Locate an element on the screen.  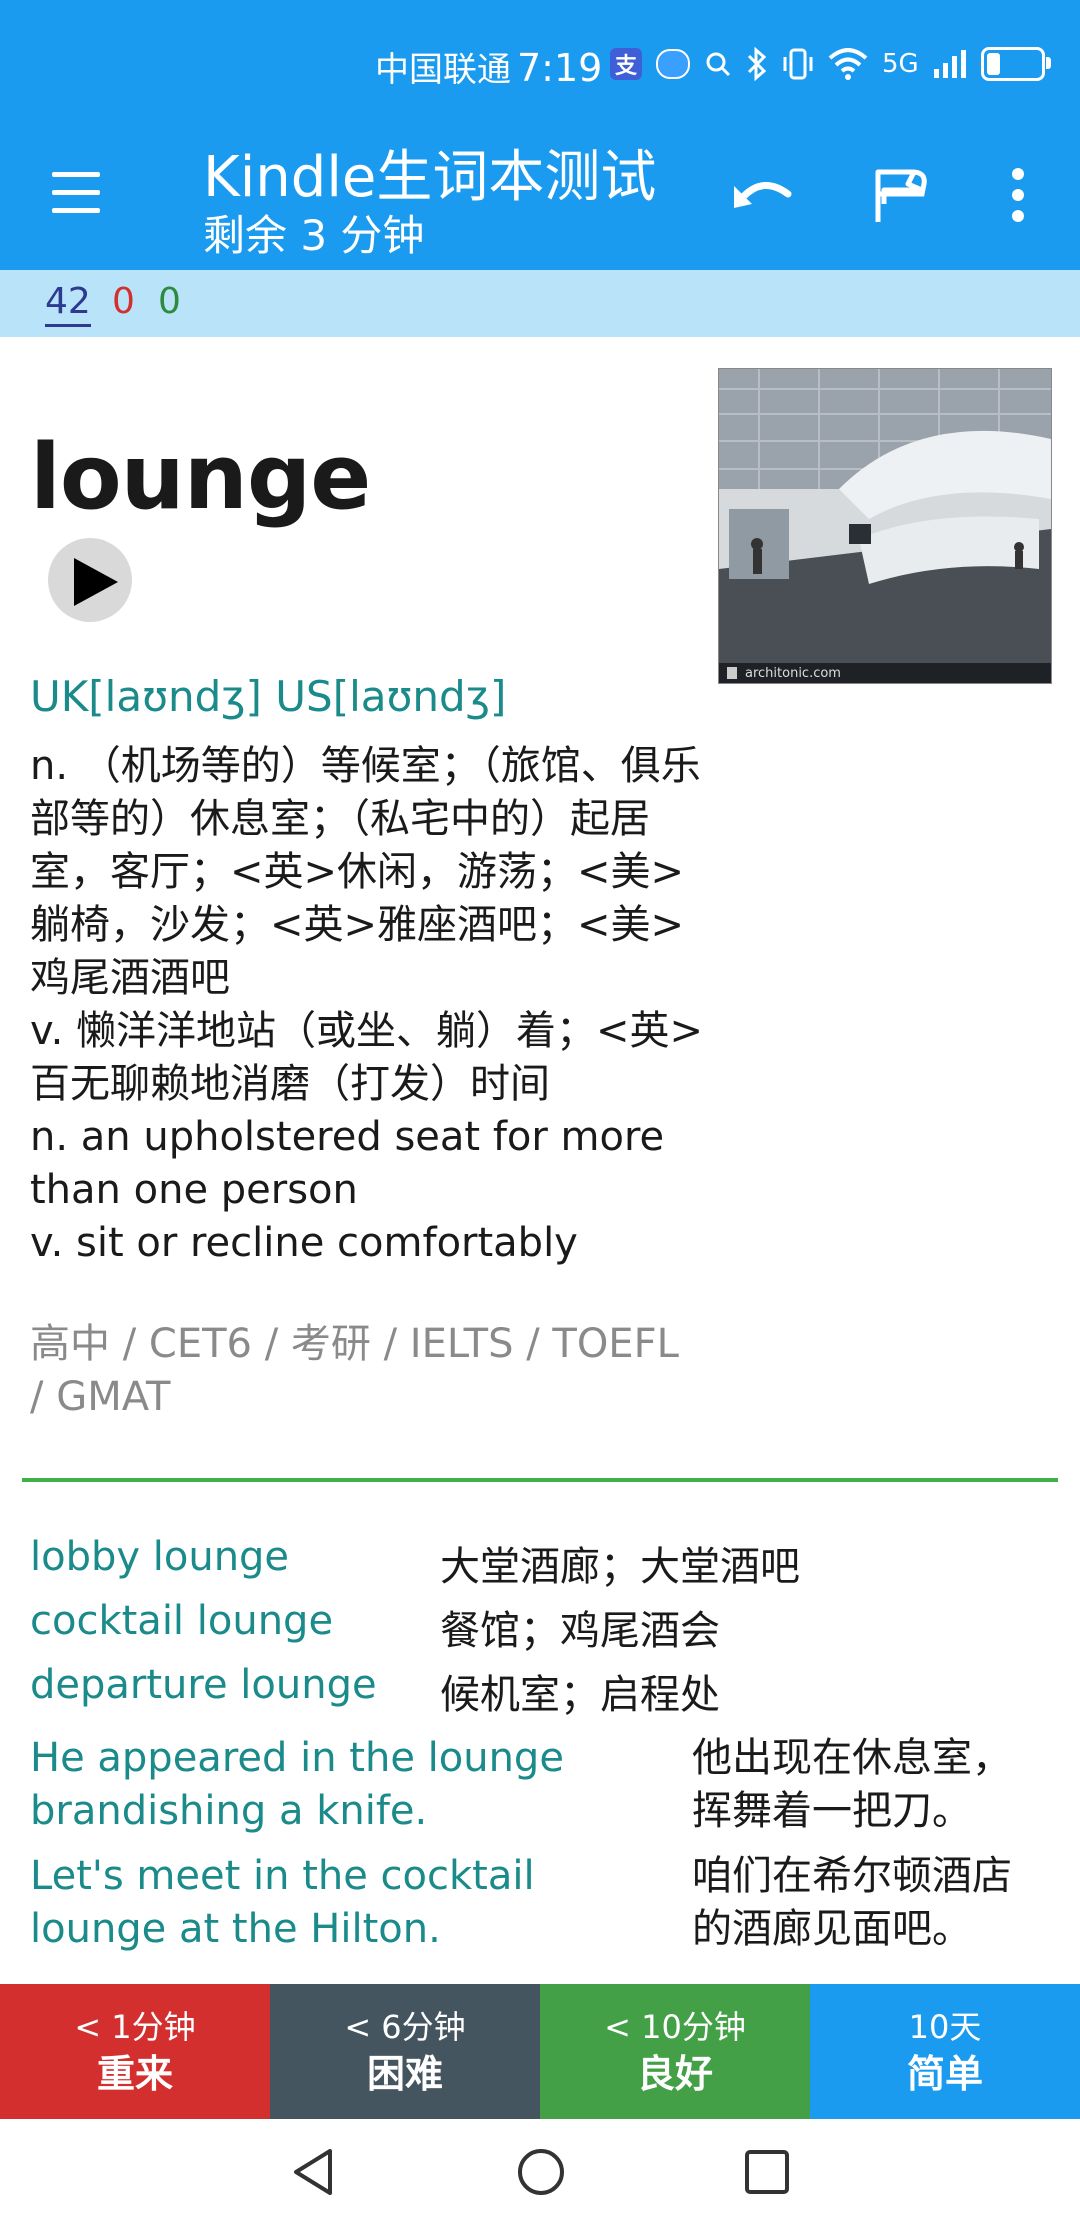
card-word: lounge is located at coordinates (200, 477).